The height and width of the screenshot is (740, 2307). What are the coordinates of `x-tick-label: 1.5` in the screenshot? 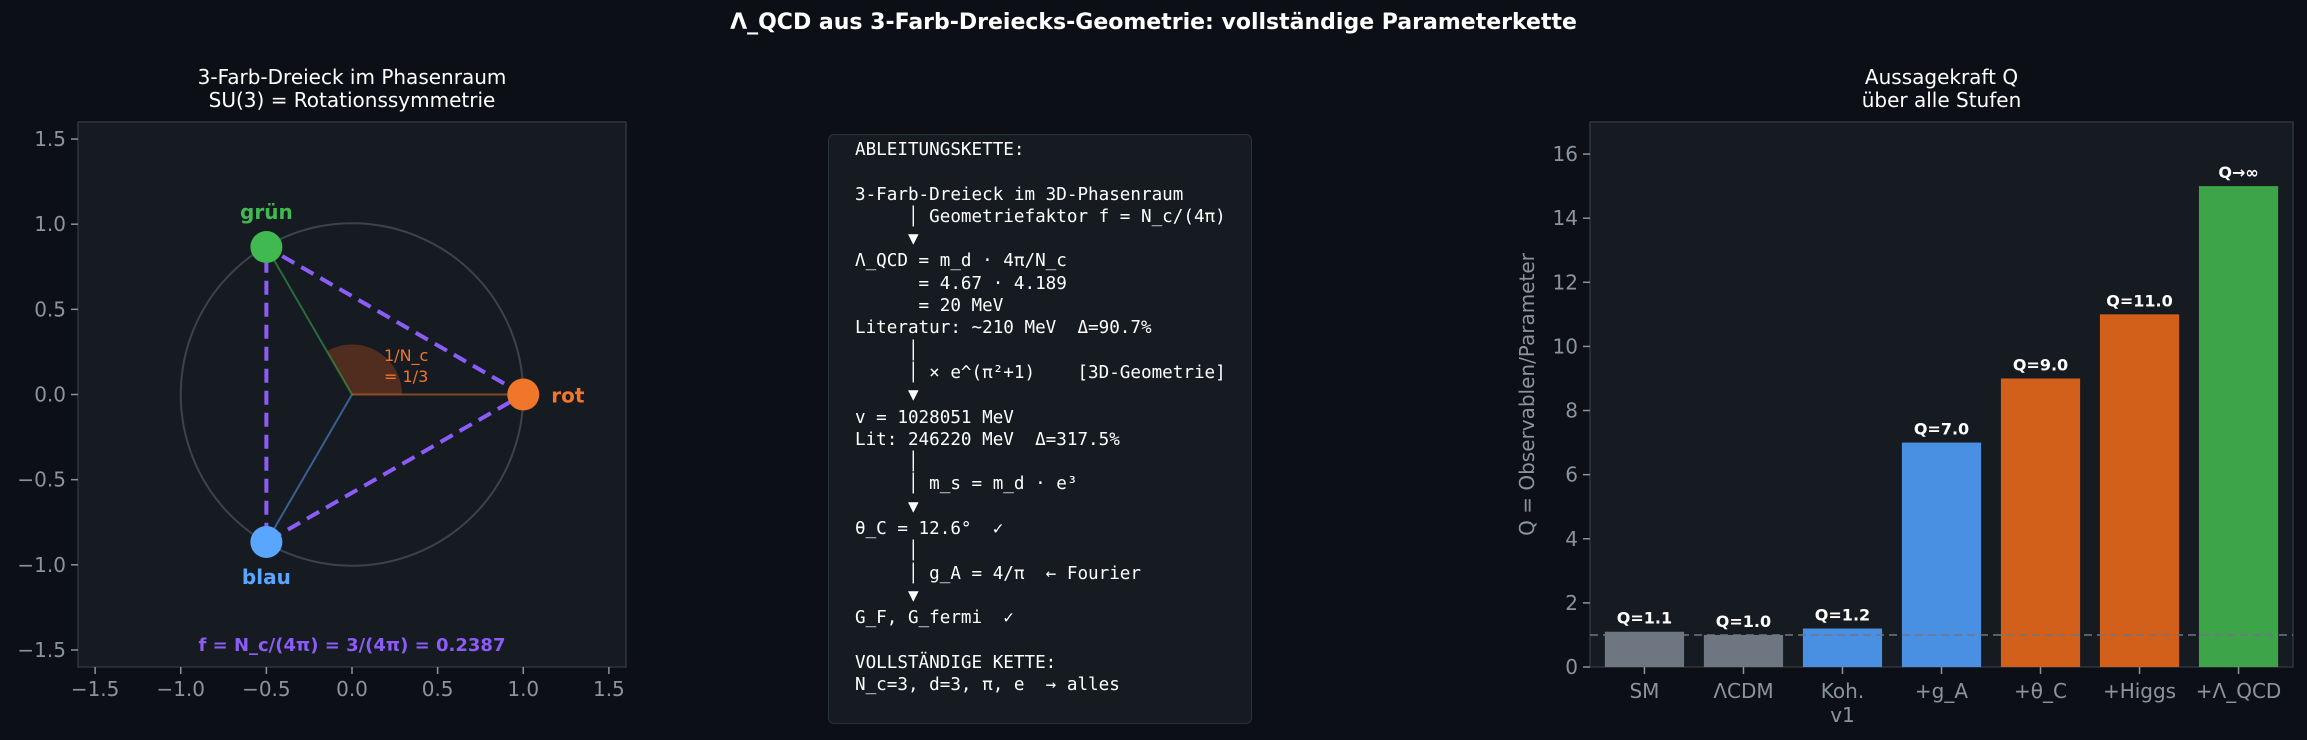 It's located at (609, 689).